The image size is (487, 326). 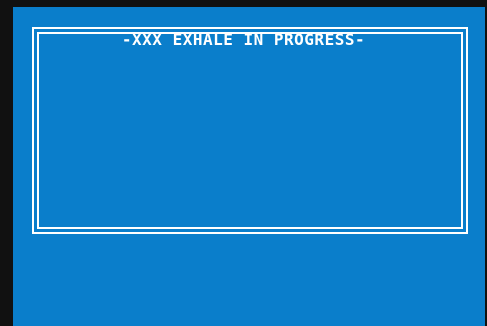 What do you see at coordinates (243, 39) in the screenshot?
I see `status-title: -XXX EXHALE IN PROGRESS-` at bounding box center [243, 39].